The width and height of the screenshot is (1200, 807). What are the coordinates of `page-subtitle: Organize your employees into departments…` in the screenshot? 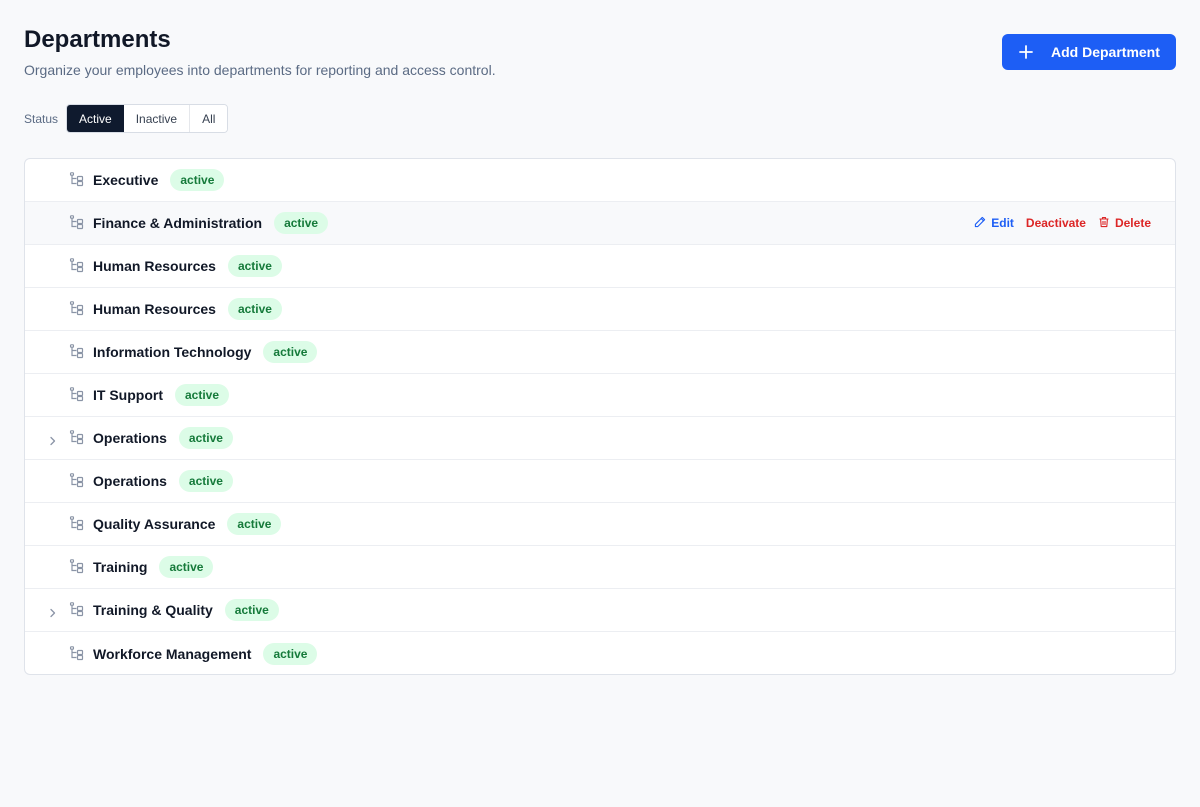 It's located at (260, 70).